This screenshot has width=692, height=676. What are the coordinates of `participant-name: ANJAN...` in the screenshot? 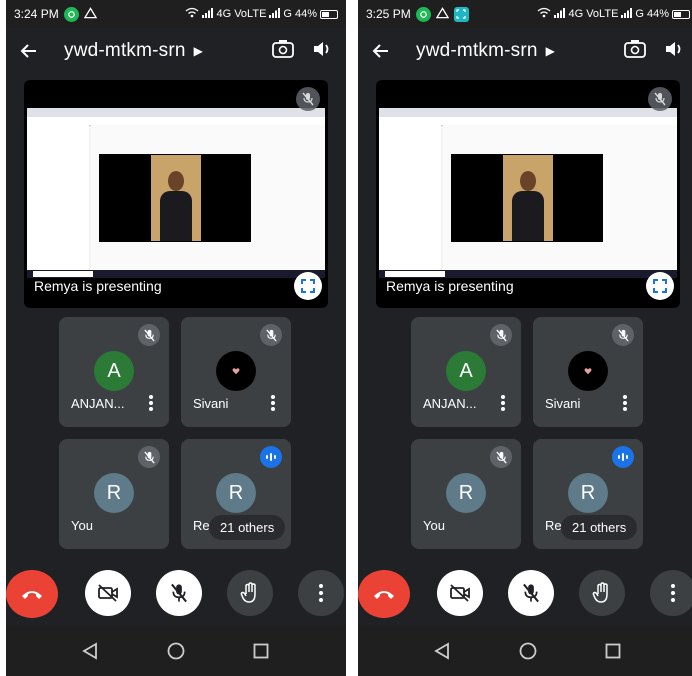 It's located at (98, 403).